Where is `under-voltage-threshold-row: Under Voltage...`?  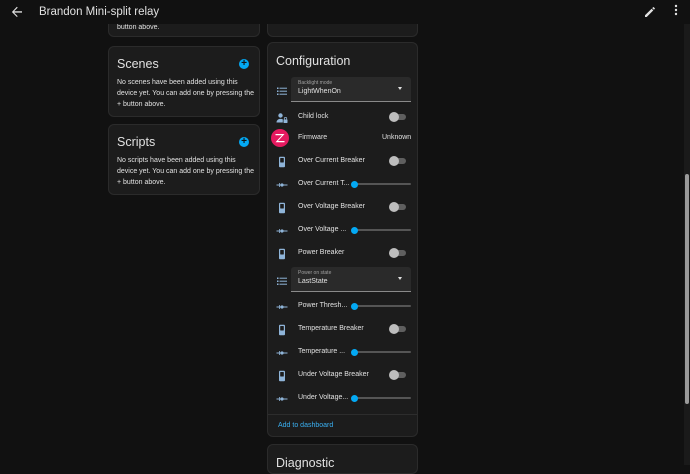
under-voltage-threshold-row: Under Voltage... is located at coordinates (343, 399).